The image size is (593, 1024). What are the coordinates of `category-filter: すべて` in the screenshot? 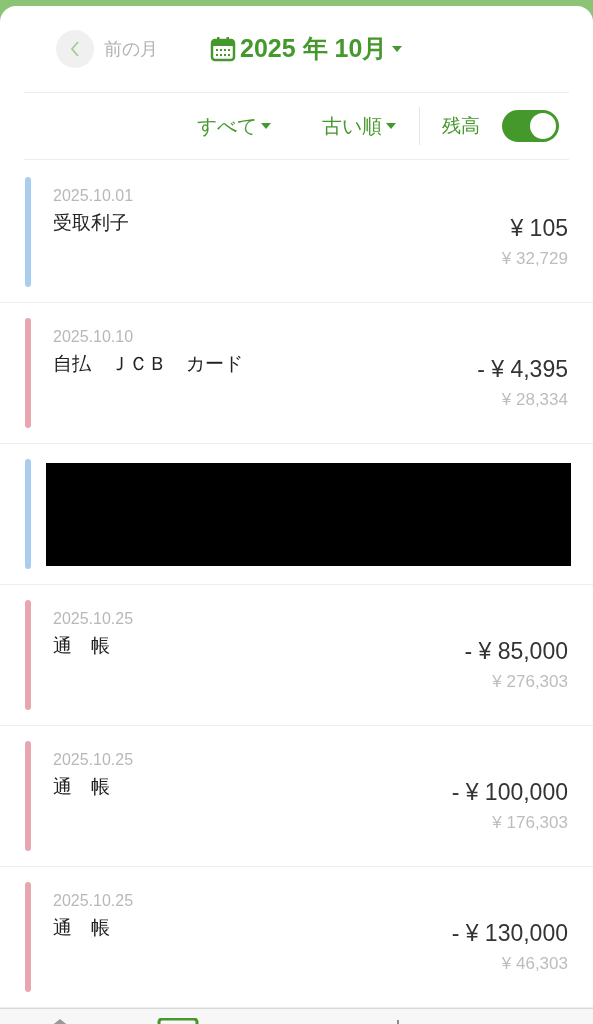 It's located at (234, 126).